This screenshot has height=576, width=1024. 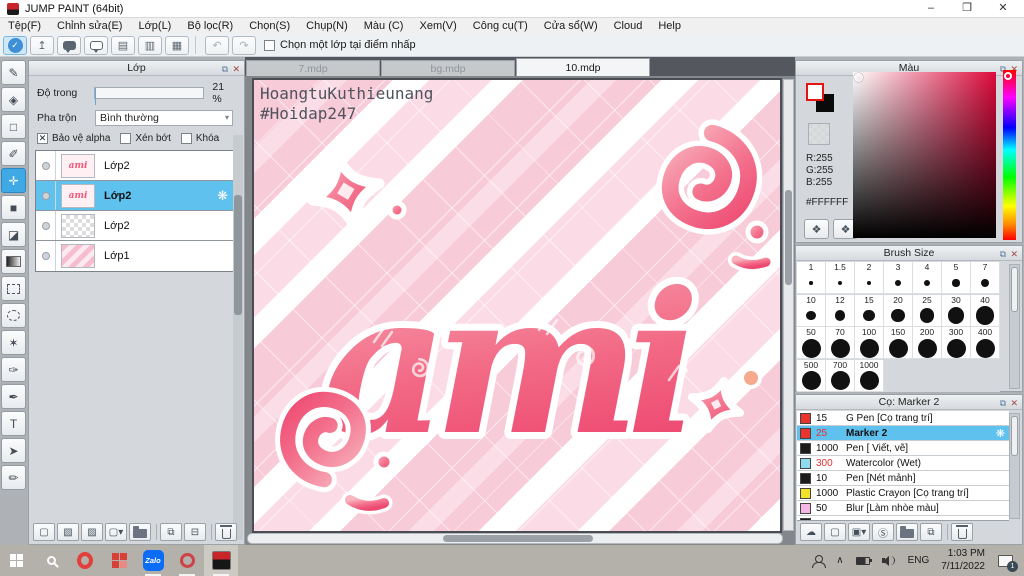 I want to click on tool-brush: ✎, so click(x=13, y=72).